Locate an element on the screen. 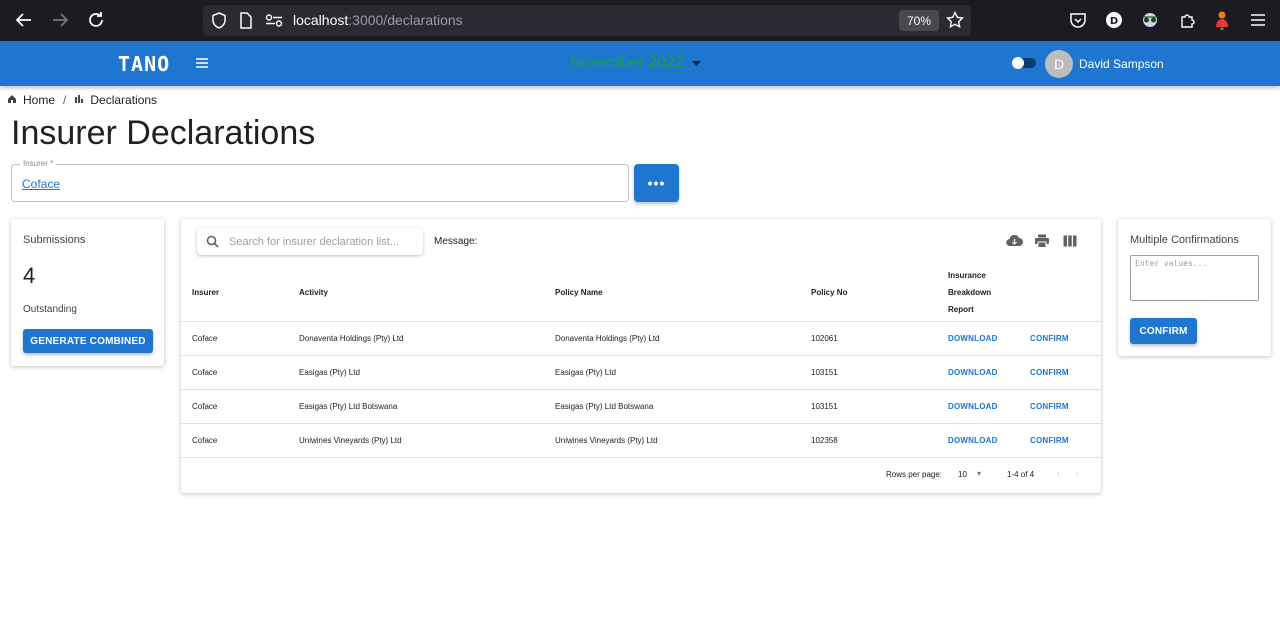 This screenshot has width=1280, height=626. browser-toolbar: localhost:3000/declarations 70% D is located at coordinates (640, 20).